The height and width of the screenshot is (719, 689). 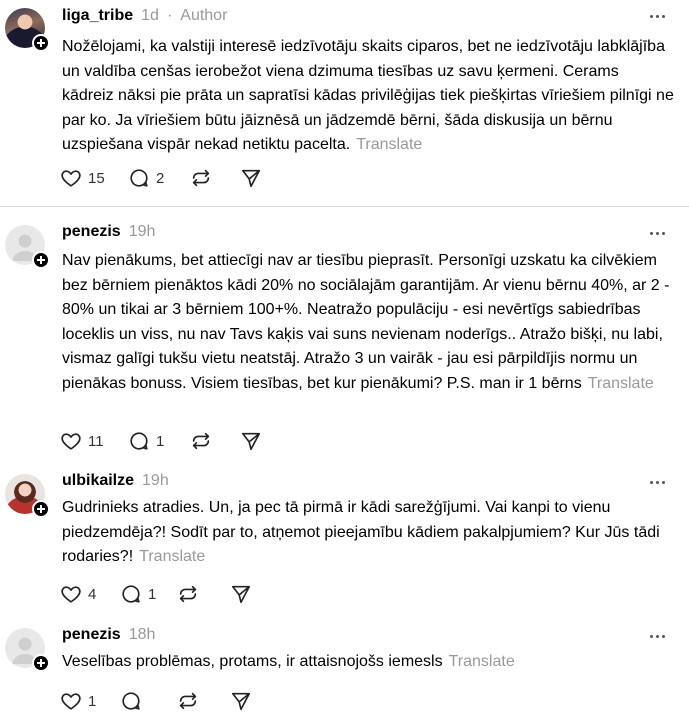 I want to click on like-count: 4, so click(x=92, y=594).